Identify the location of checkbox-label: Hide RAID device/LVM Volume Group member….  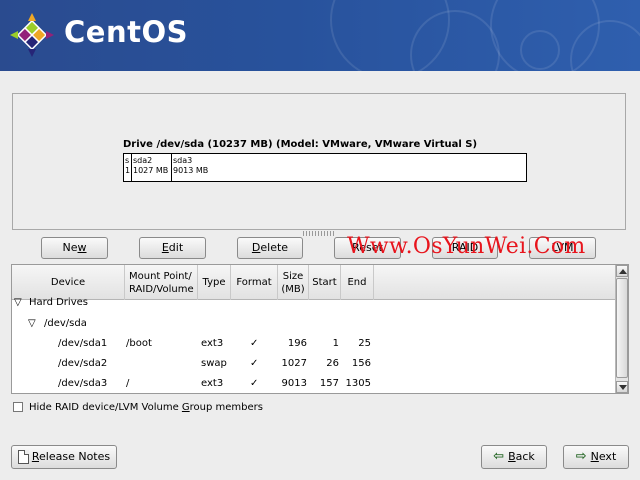
(146, 407).